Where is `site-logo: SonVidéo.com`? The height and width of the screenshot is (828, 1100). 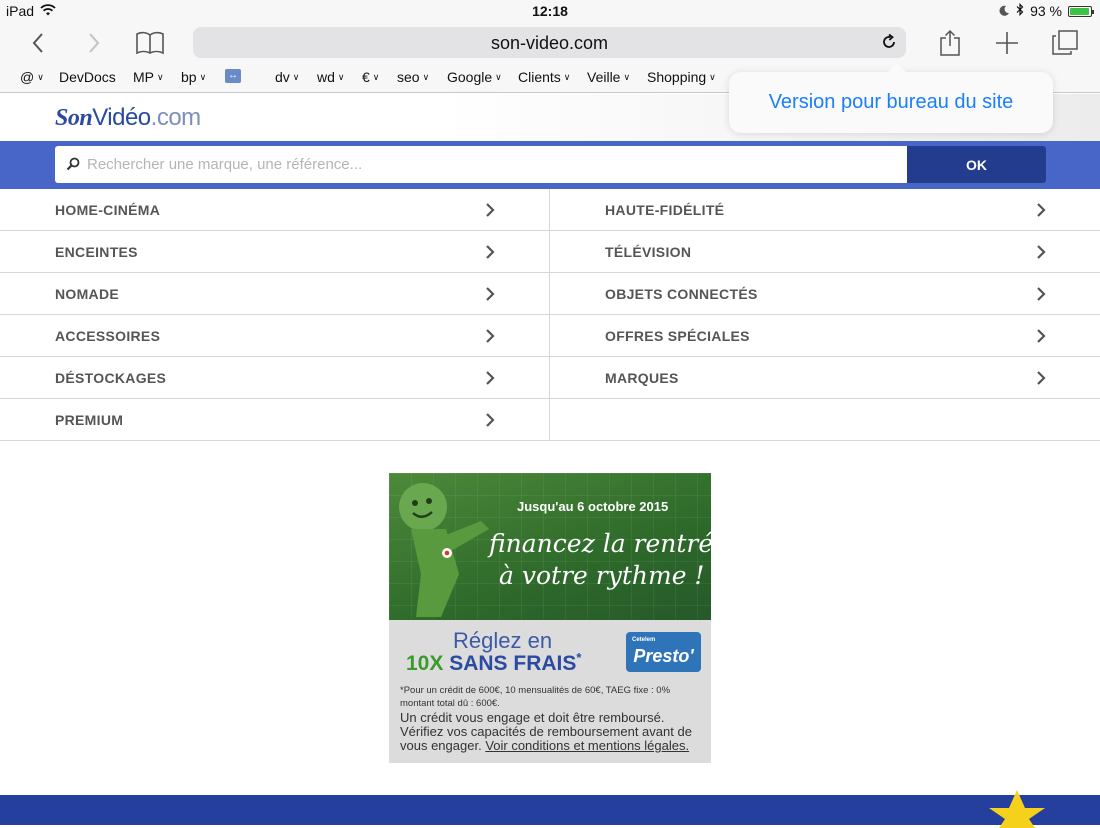
site-logo: SonVidéo.com is located at coordinates (128, 118).